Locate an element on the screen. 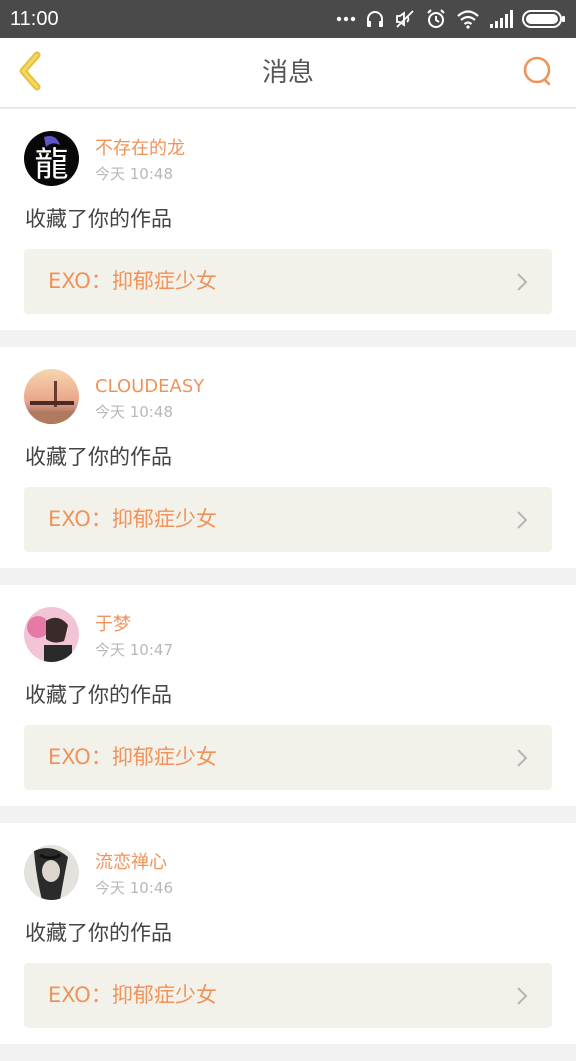 The image size is (576, 1061). back-button is located at coordinates (31, 73).